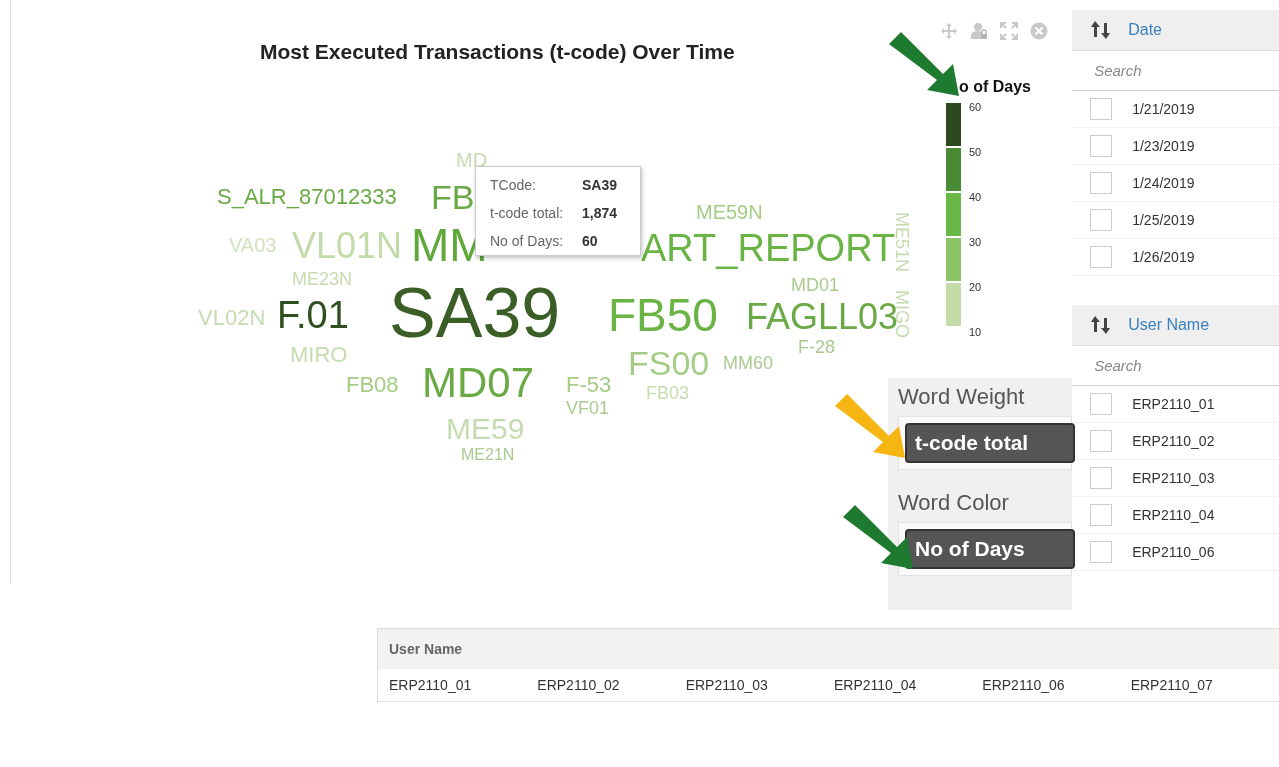  What do you see at coordinates (590, 241) in the screenshot?
I see `tooltip-value: 60` at bounding box center [590, 241].